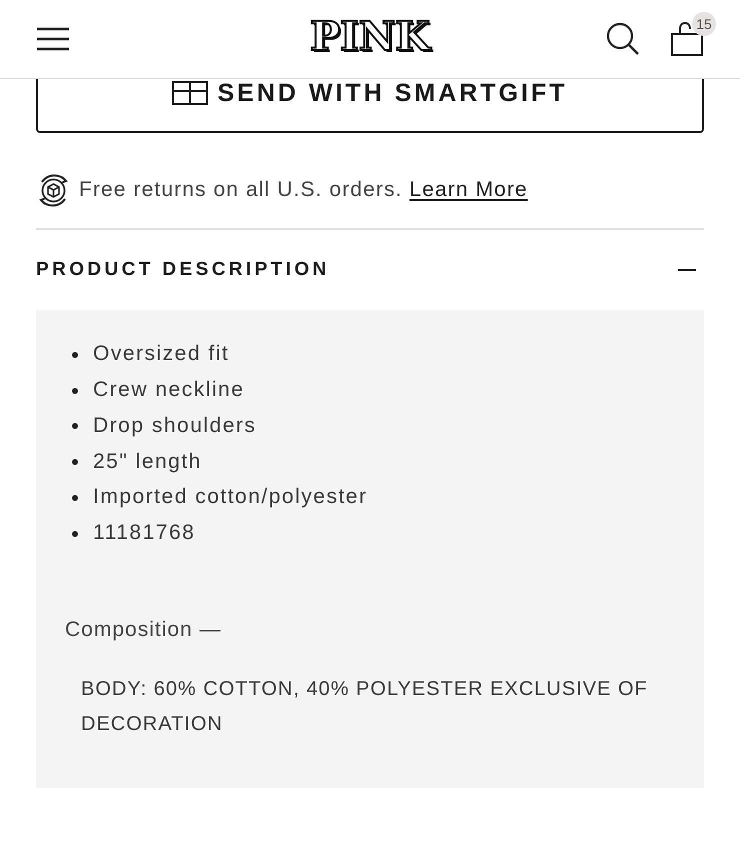 The width and height of the screenshot is (740, 846). I want to click on bullet-text: Imported cotton/polyester, so click(230, 497).